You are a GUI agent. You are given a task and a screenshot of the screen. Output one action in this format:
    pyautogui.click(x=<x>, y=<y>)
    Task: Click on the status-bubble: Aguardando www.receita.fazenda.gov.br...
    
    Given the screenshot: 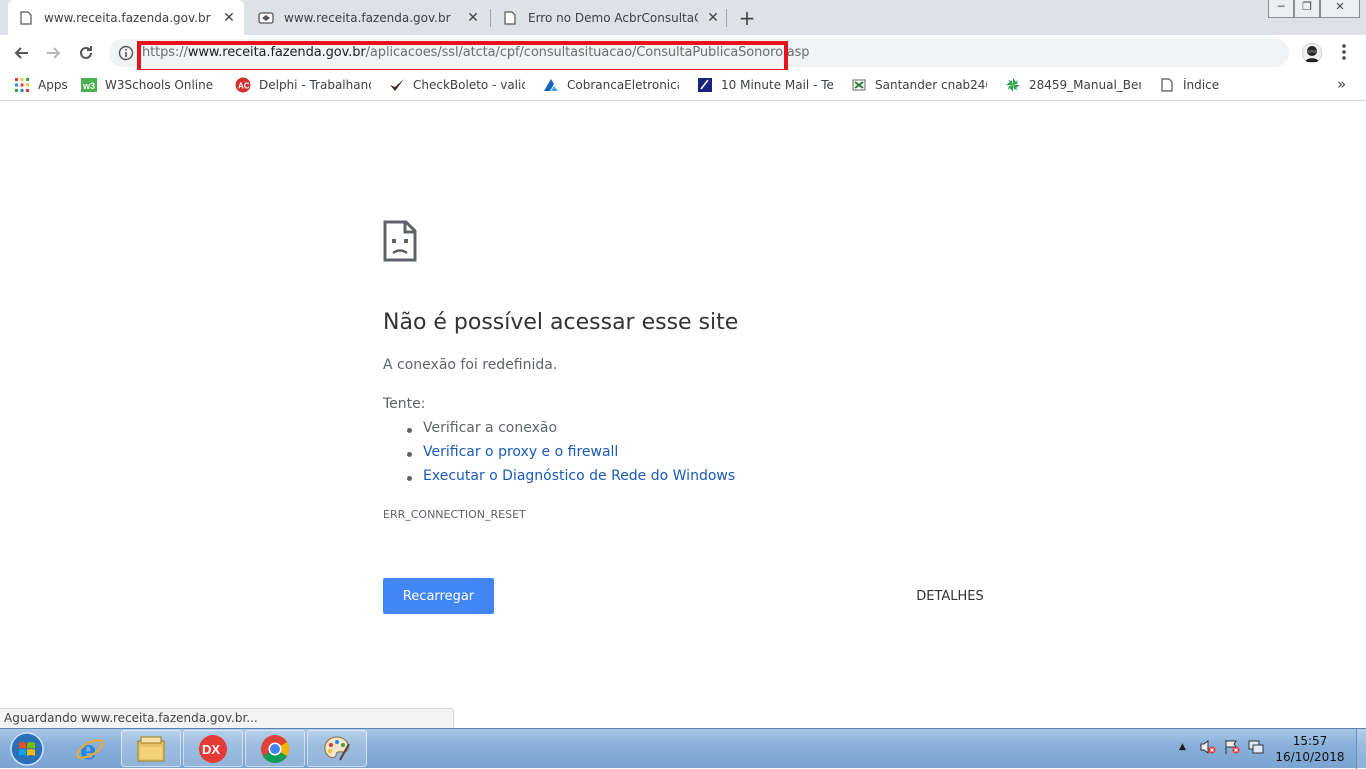 What is the action you would take?
    pyautogui.click(x=227, y=718)
    